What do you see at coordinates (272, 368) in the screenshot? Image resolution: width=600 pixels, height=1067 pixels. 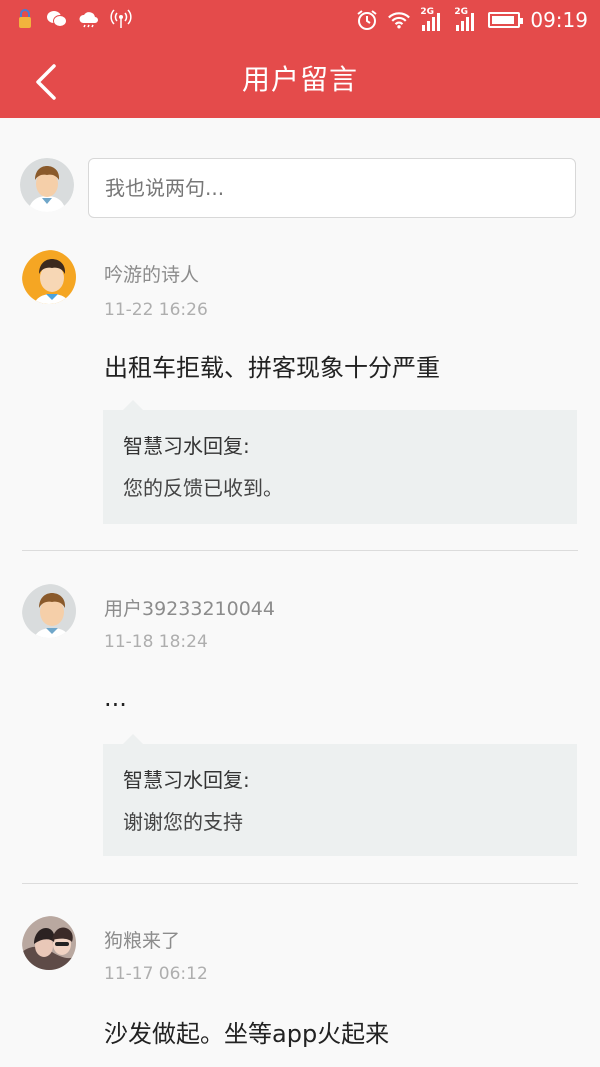 I see `comment-text: 出租车拒载、拼客现象十分严重` at bounding box center [272, 368].